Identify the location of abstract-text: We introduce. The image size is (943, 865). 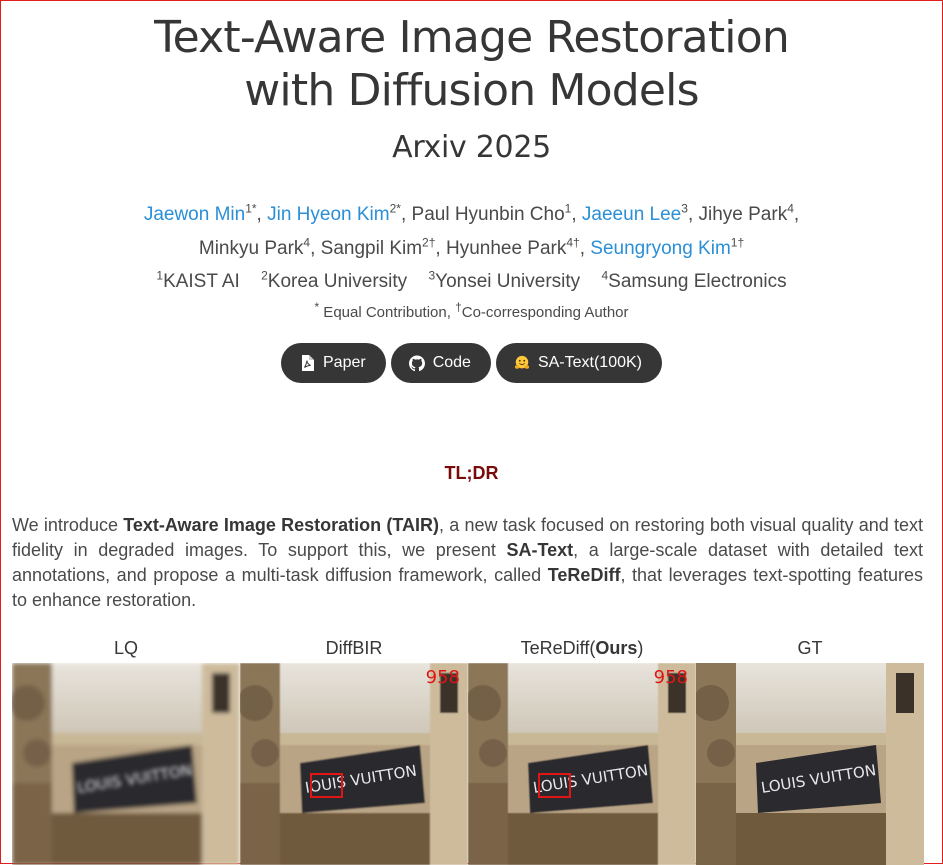
(68, 525).